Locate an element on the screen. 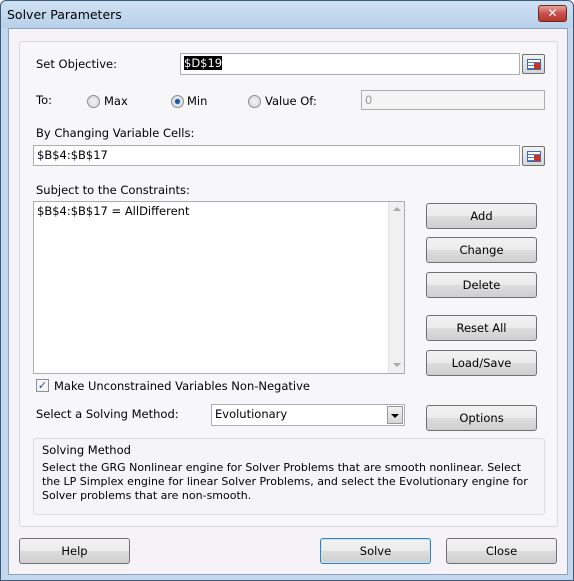 This screenshot has width=574, height=581. change-button: Change is located at coordinates (481, 250).